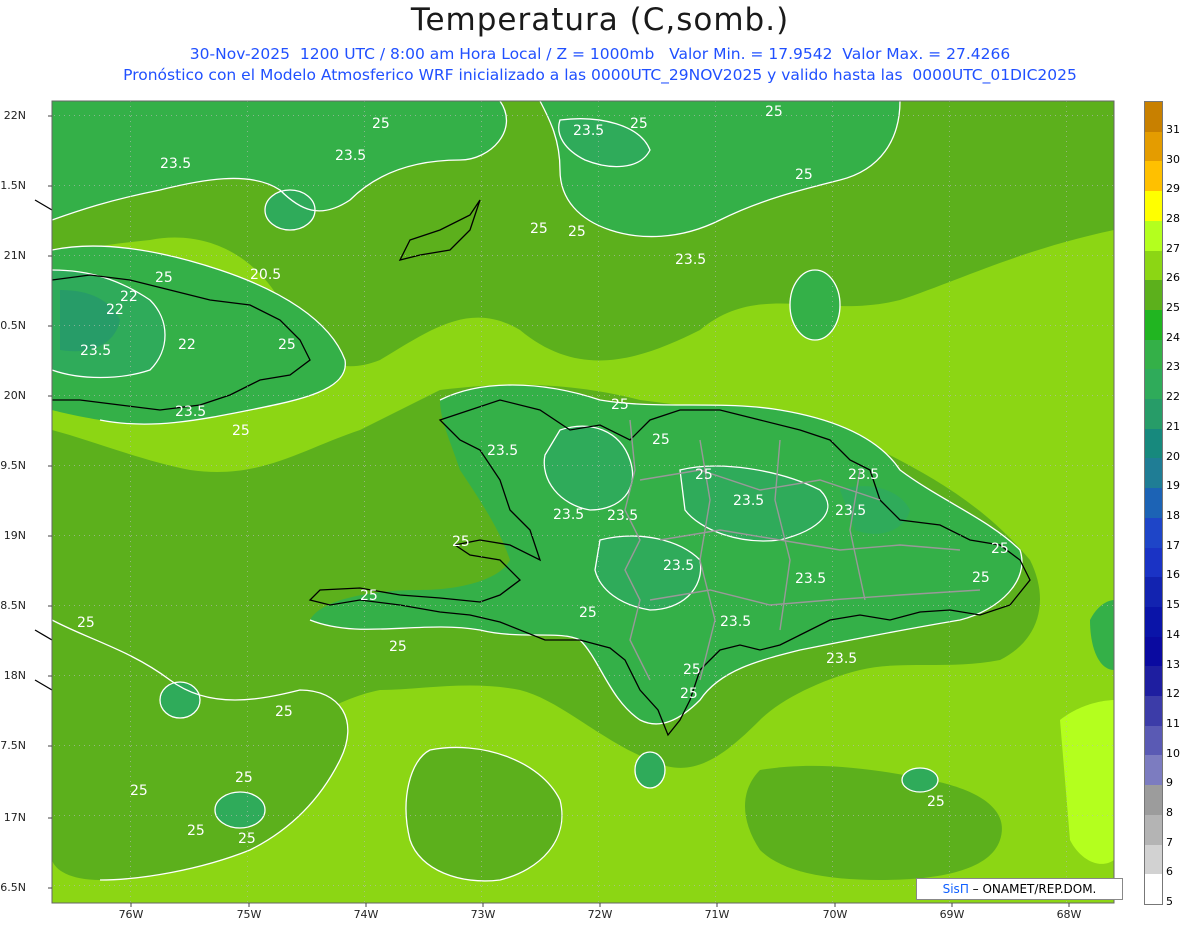 The image size is (1200, 927). I want to click on colorbar-label: 31, so click(1173, 129).